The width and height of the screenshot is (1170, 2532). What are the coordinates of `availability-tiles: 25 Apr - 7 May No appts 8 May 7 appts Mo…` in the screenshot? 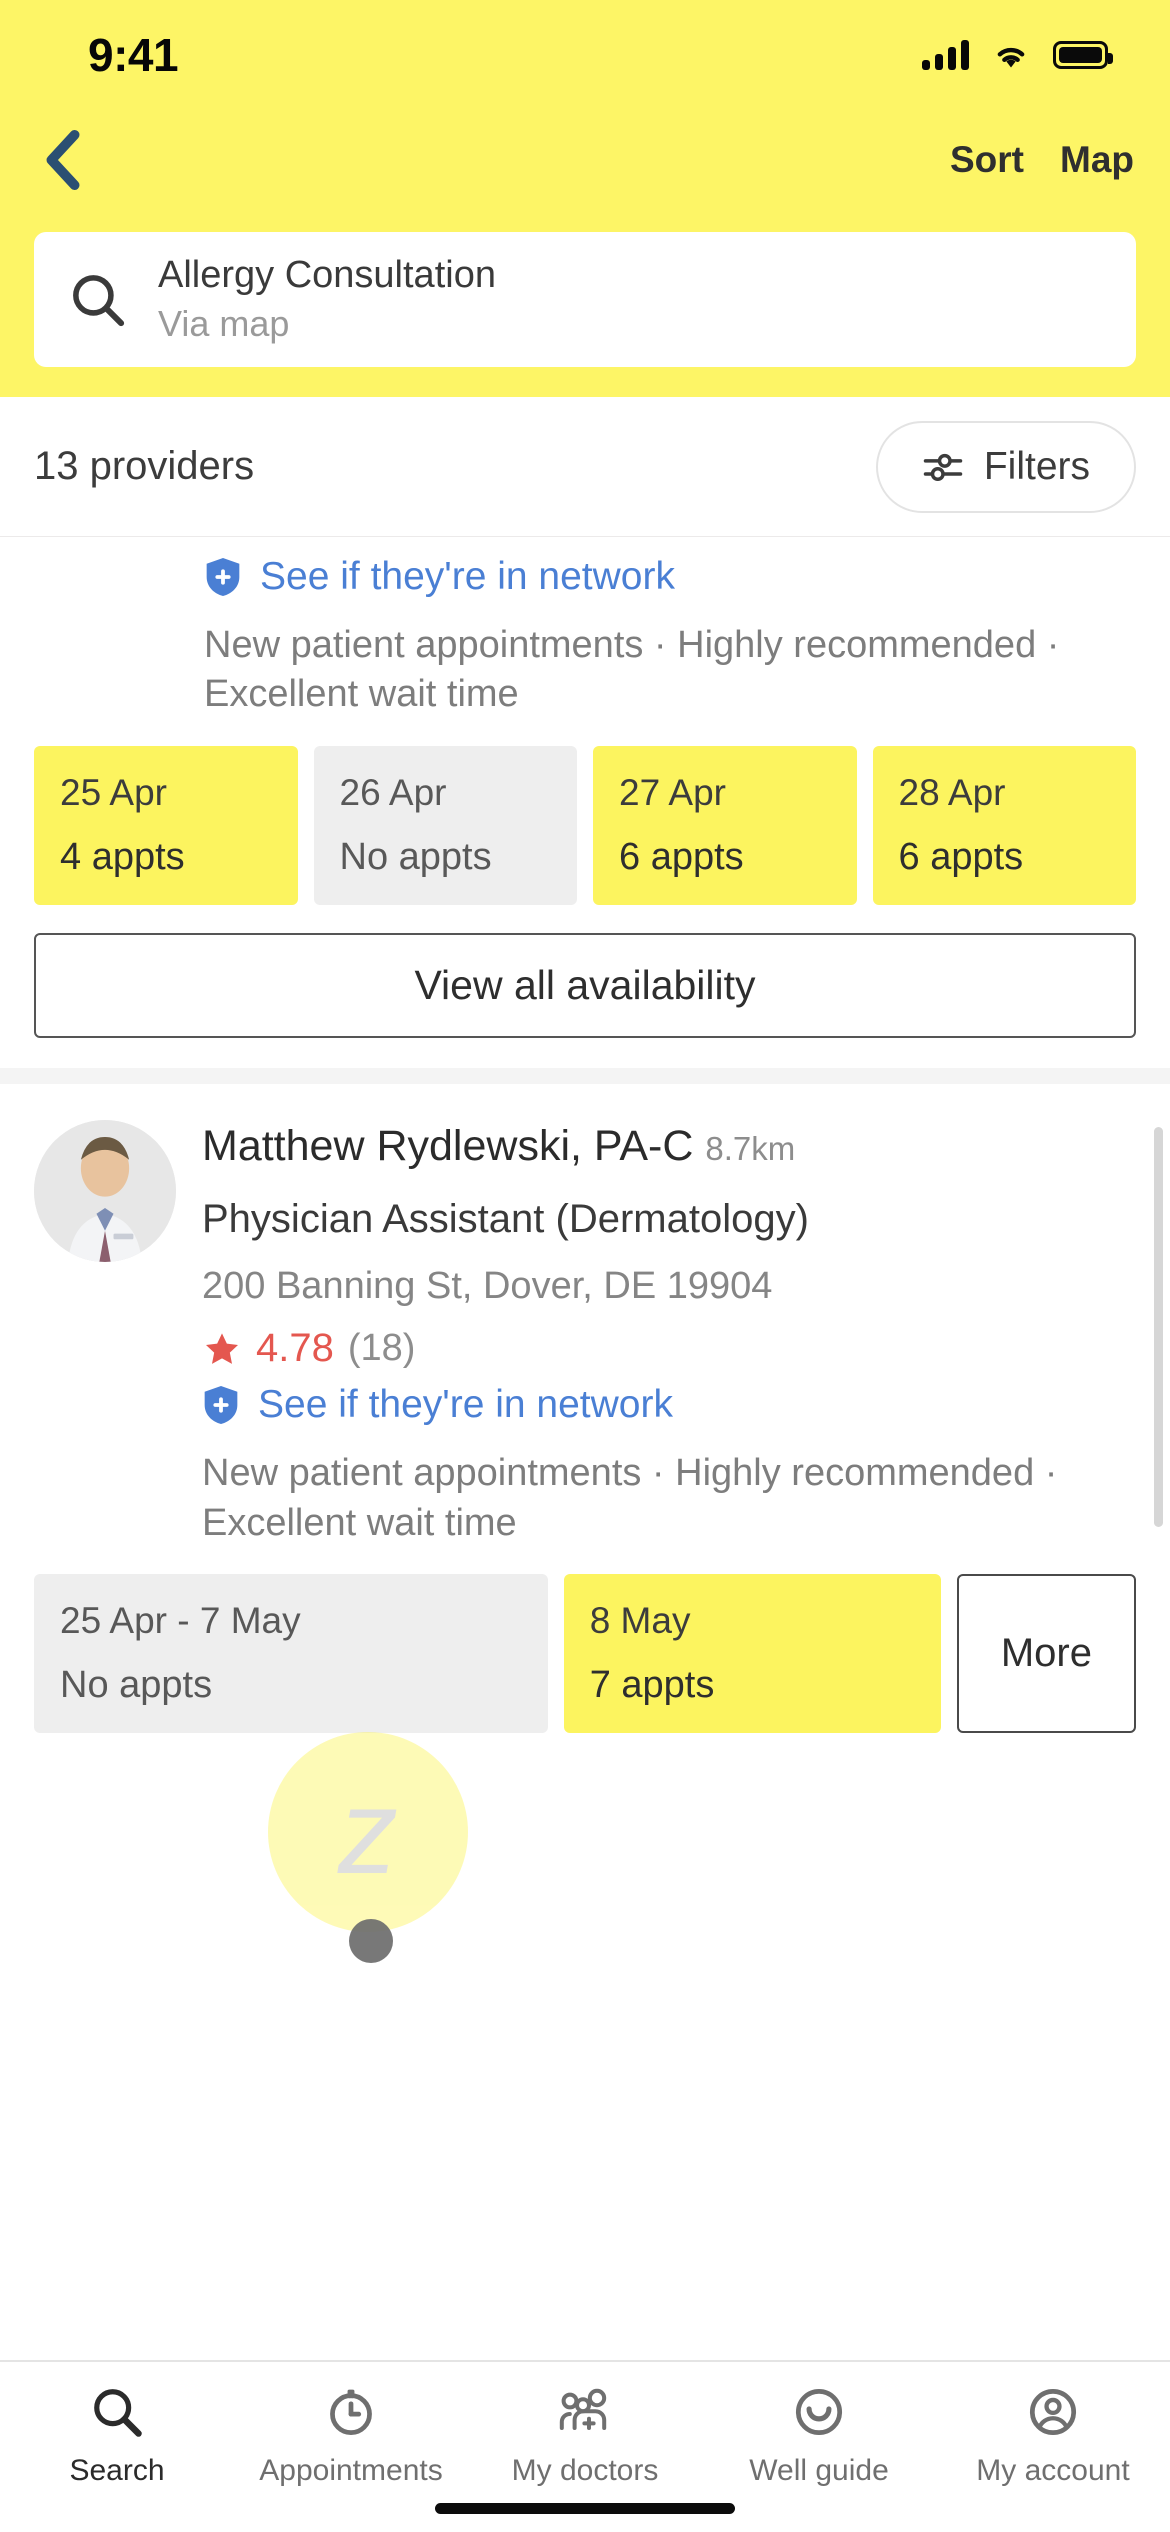 It's located at (585, 1641).